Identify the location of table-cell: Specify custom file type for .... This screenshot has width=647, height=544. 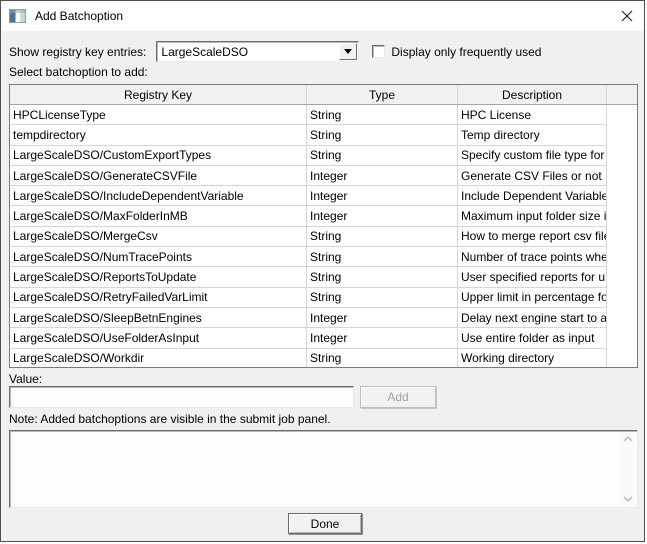
(532, 155).